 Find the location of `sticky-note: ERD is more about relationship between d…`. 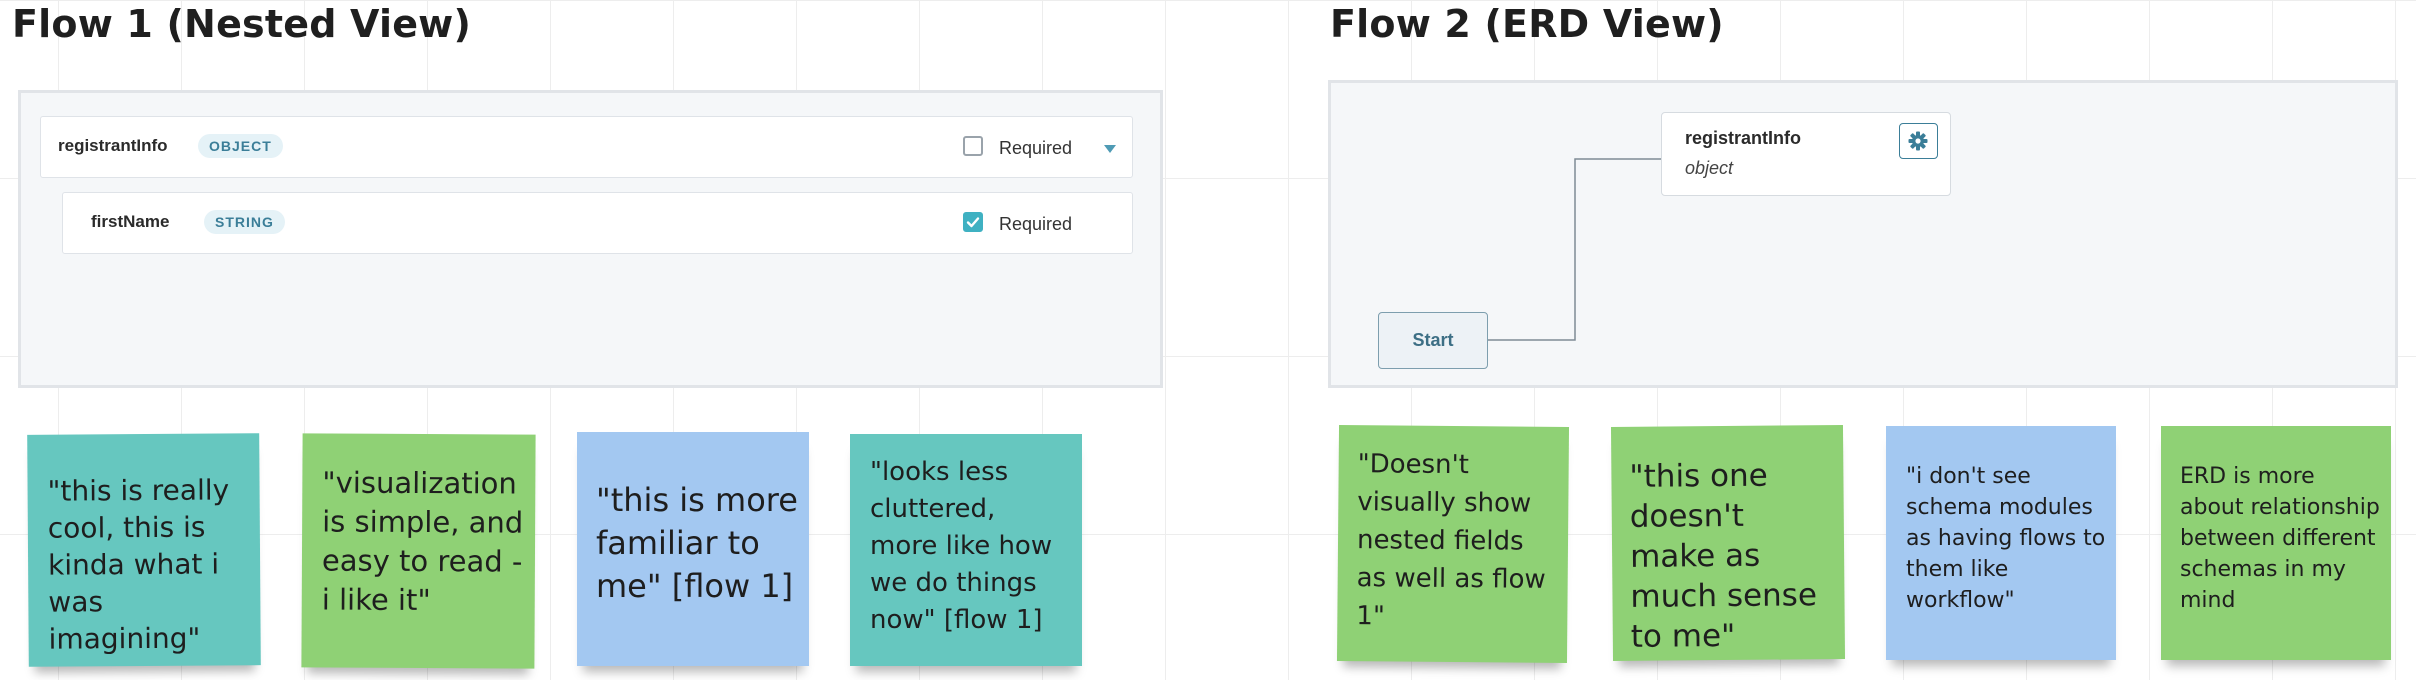

sticky-note: ERD is more about relationship between d… is located at coordinates (2276, 543).